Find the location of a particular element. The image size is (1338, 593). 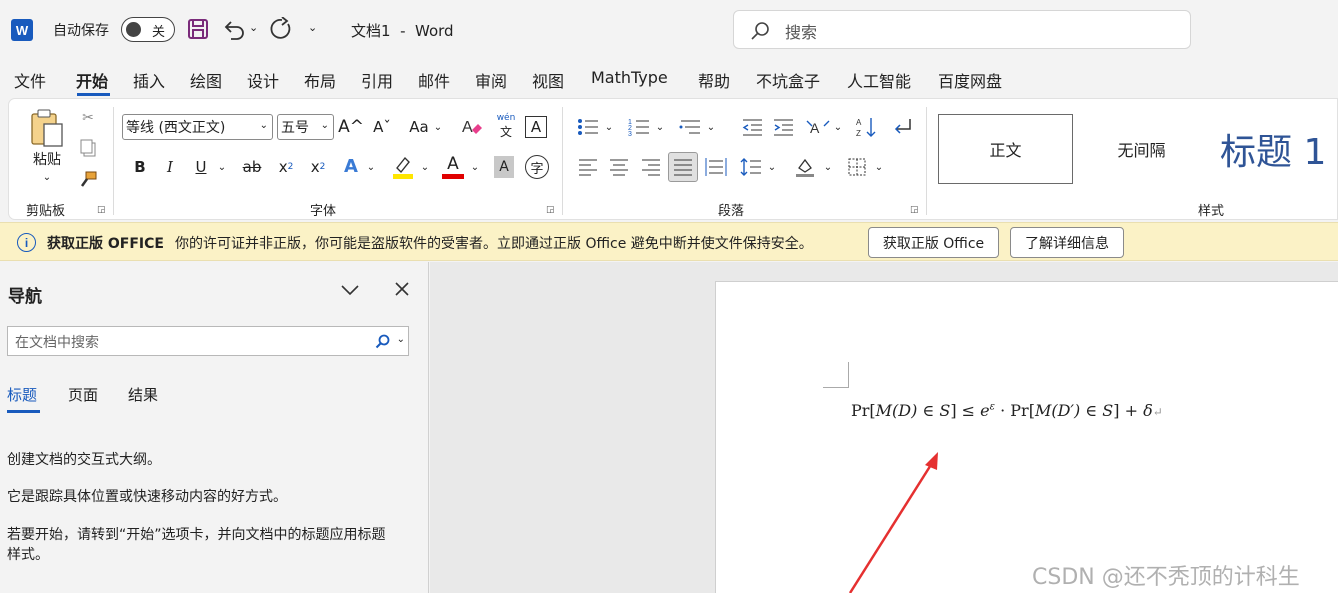

watermark: CSDN @还不秃顶的计科生 is located at coordinates (1166, 577).